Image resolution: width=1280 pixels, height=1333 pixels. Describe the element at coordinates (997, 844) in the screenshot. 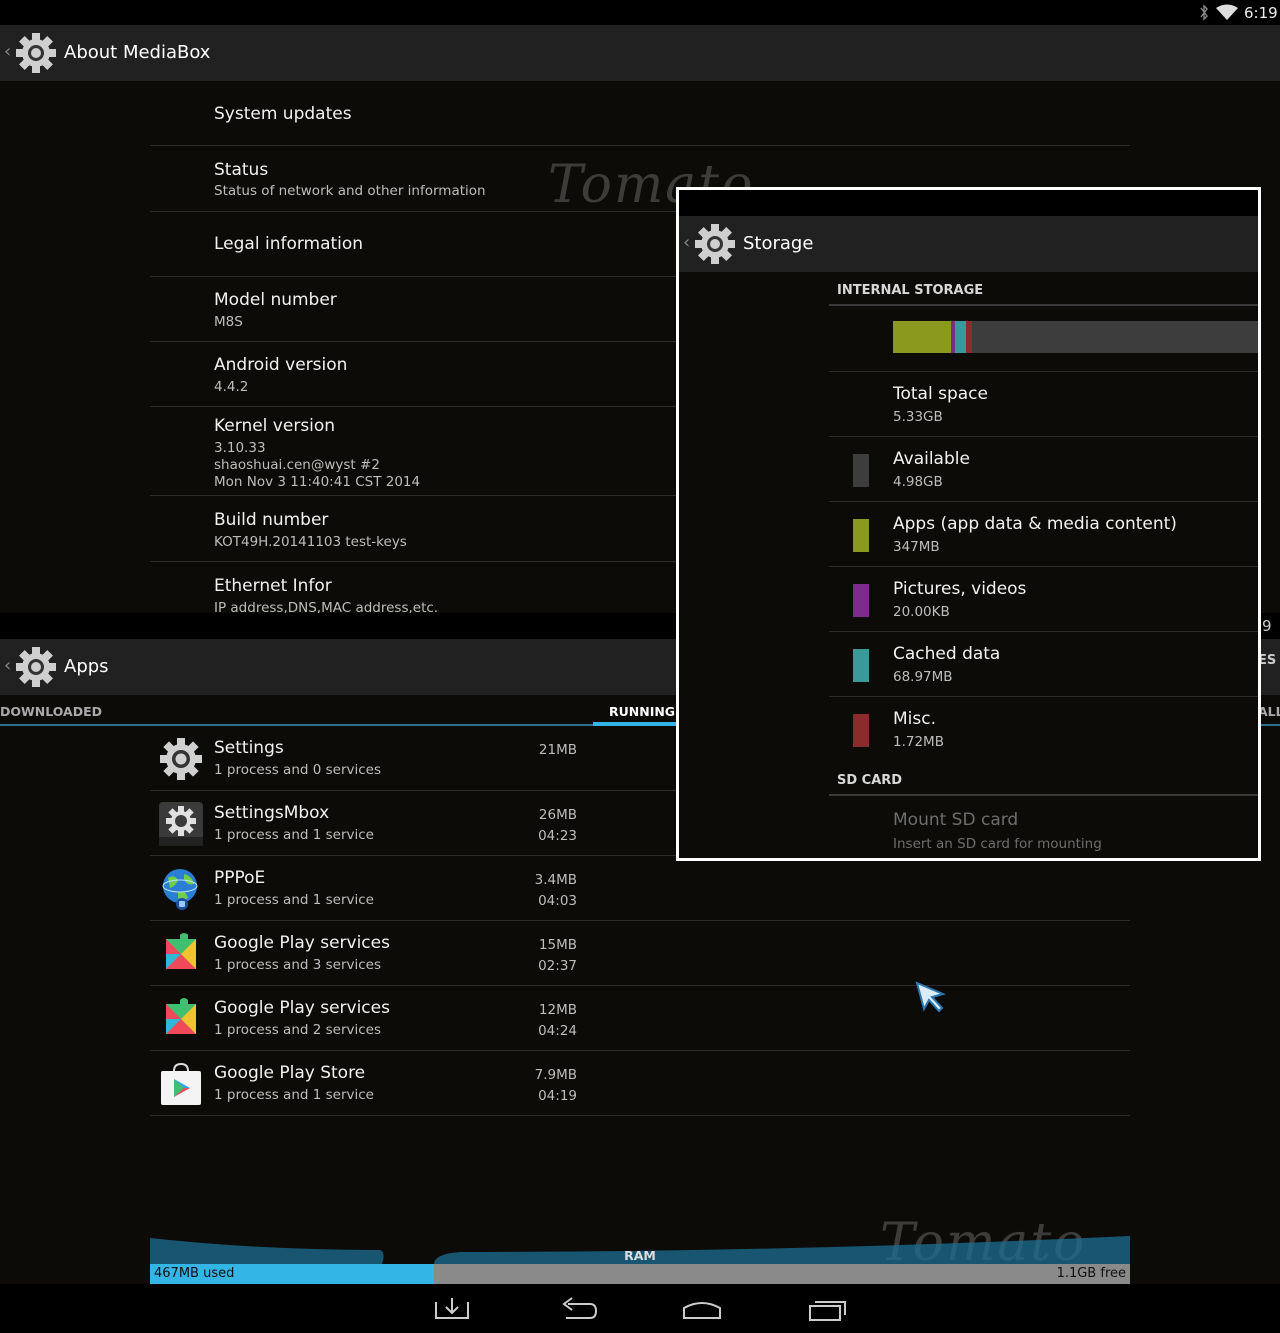

I see `storage-item-summary: Insert an SD card for mounting` at that location.